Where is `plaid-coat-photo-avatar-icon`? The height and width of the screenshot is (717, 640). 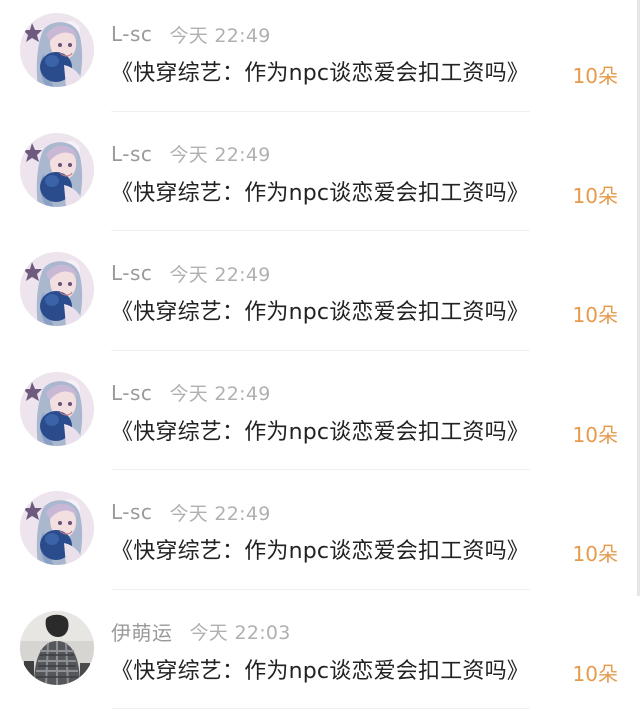
plaid-coat-photo-avatar-icon is located at coordinates (57, 647).